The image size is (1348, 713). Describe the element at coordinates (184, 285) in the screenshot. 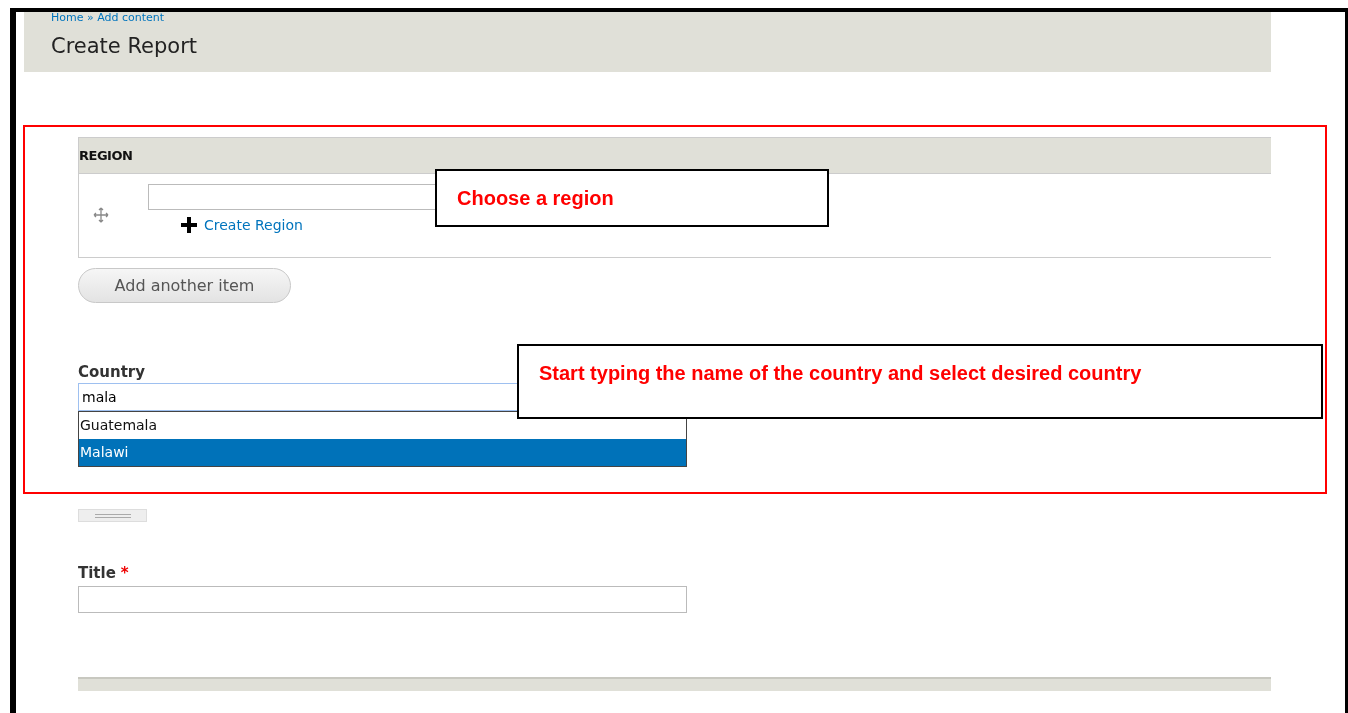

I see `add-another-item-button: Add another item` at that location.